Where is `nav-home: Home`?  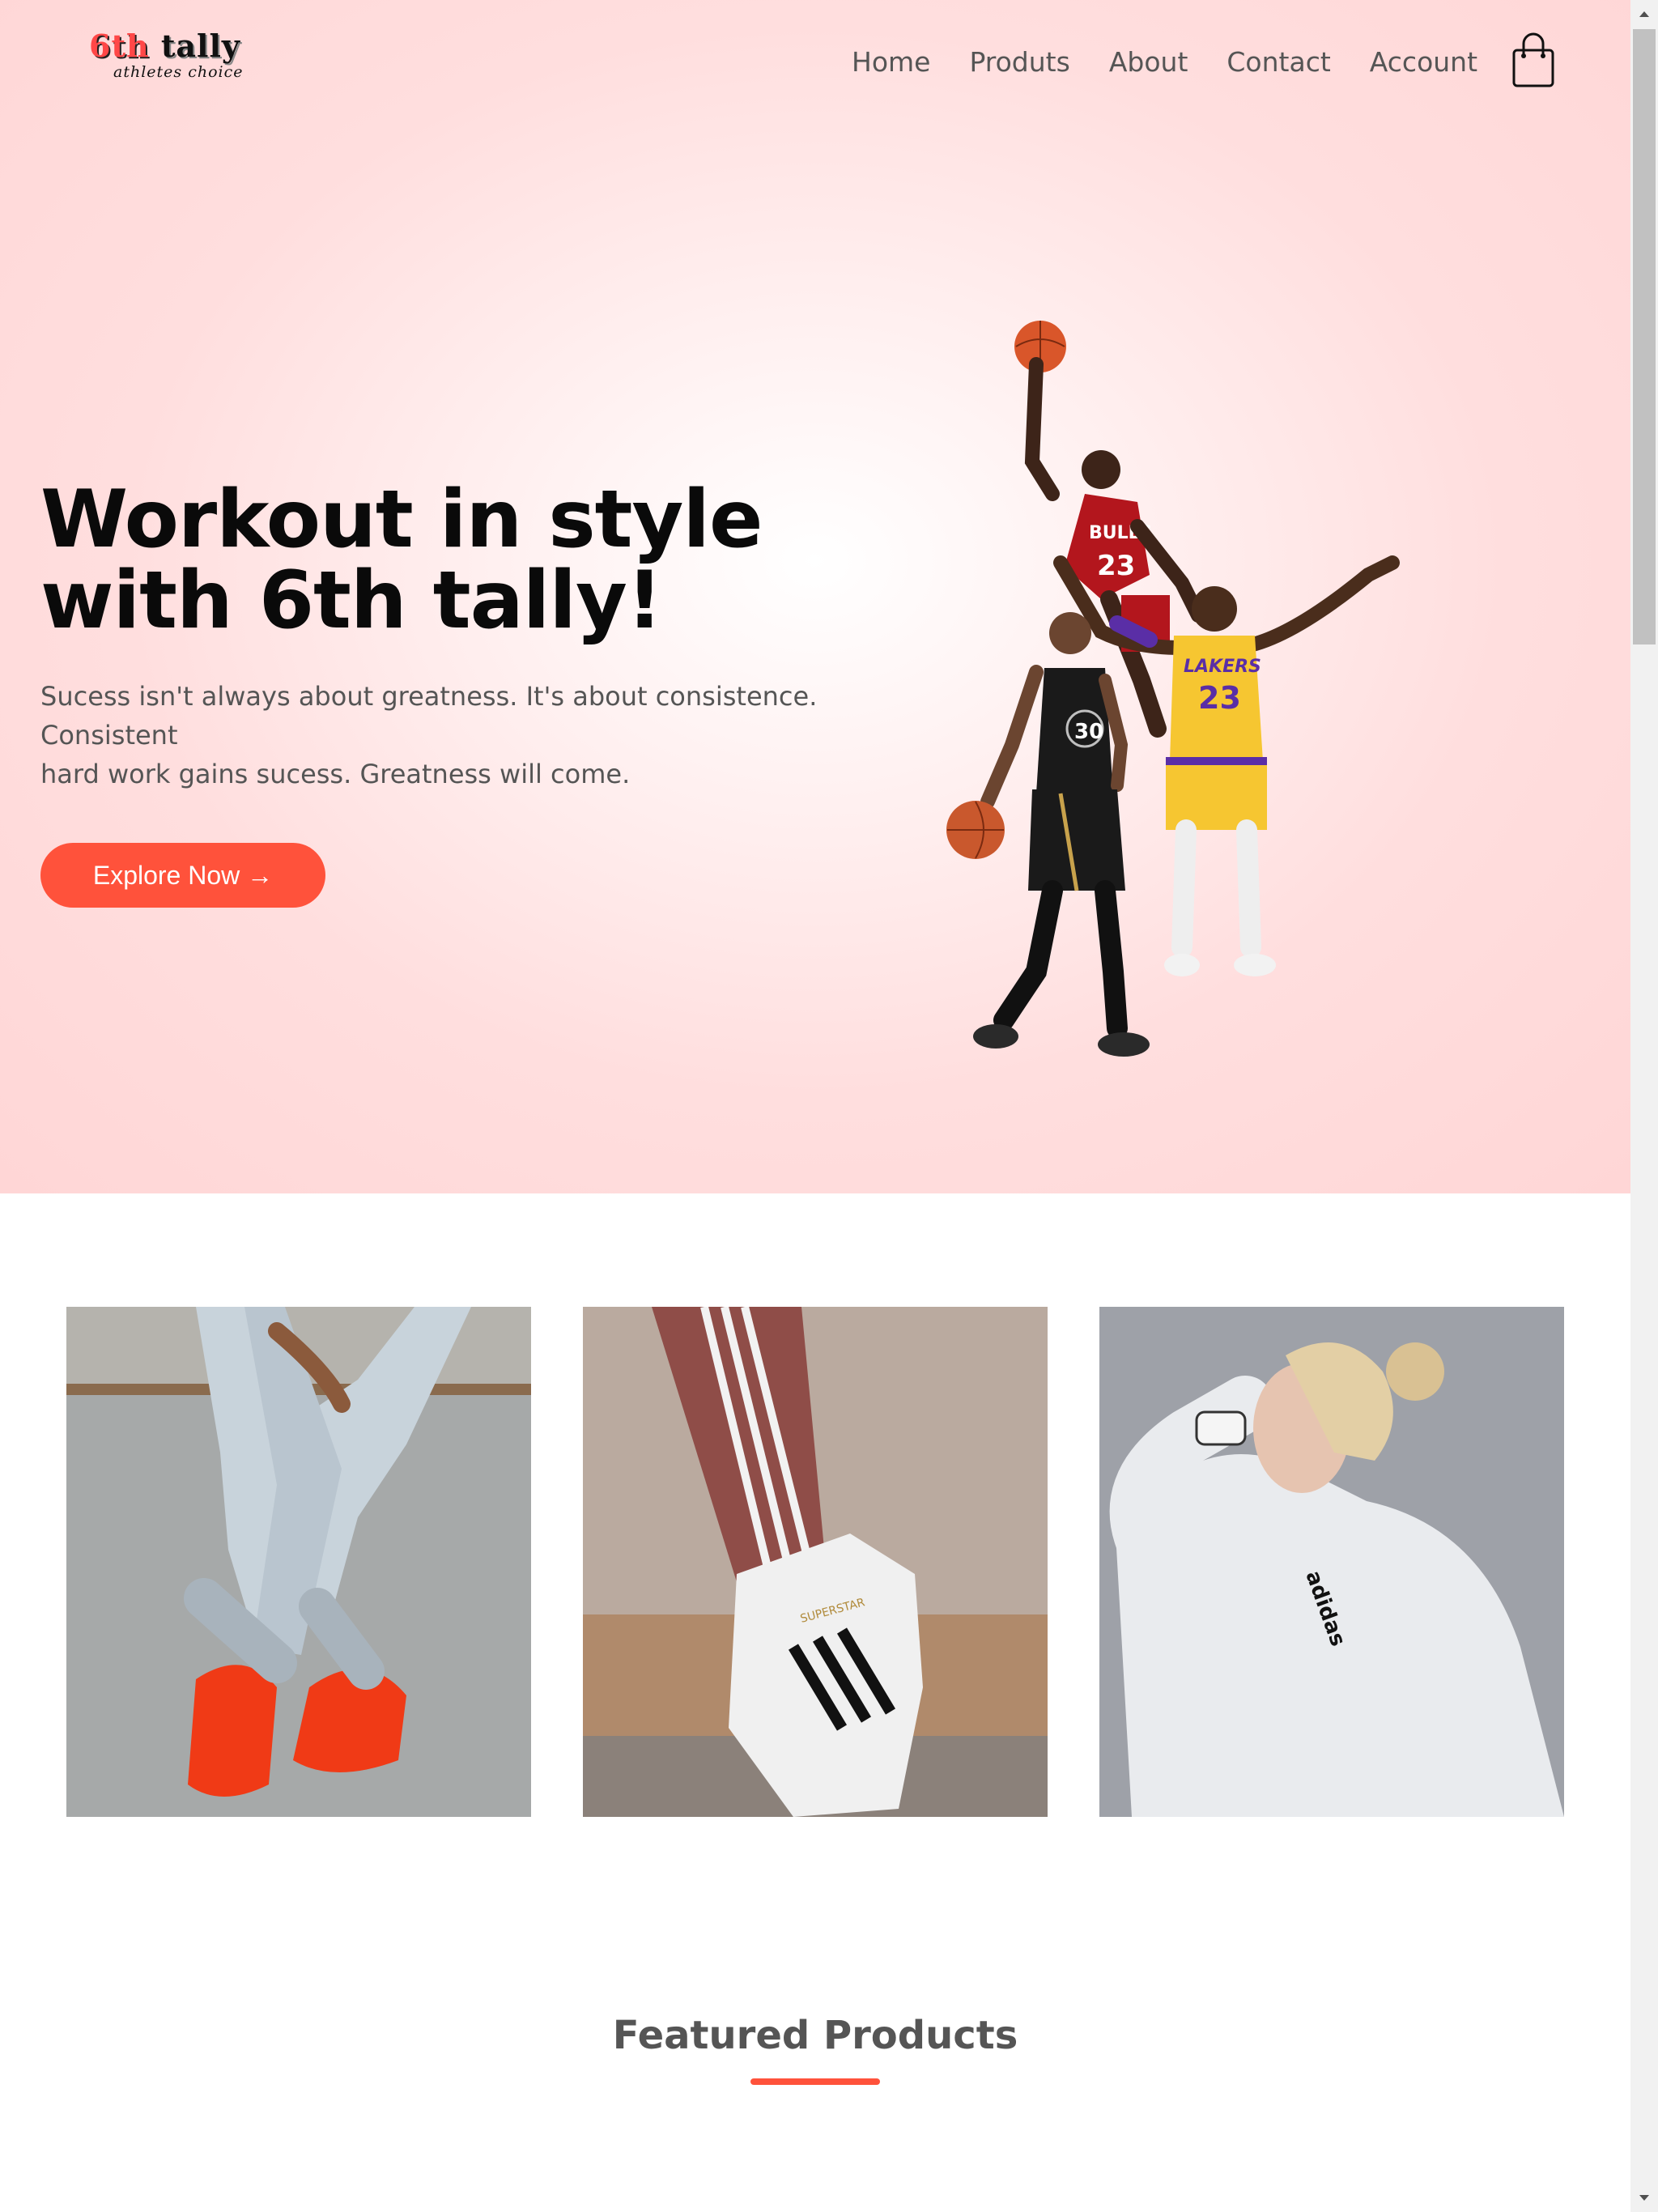
nav-home: Home is located at coordinates (891, 62).